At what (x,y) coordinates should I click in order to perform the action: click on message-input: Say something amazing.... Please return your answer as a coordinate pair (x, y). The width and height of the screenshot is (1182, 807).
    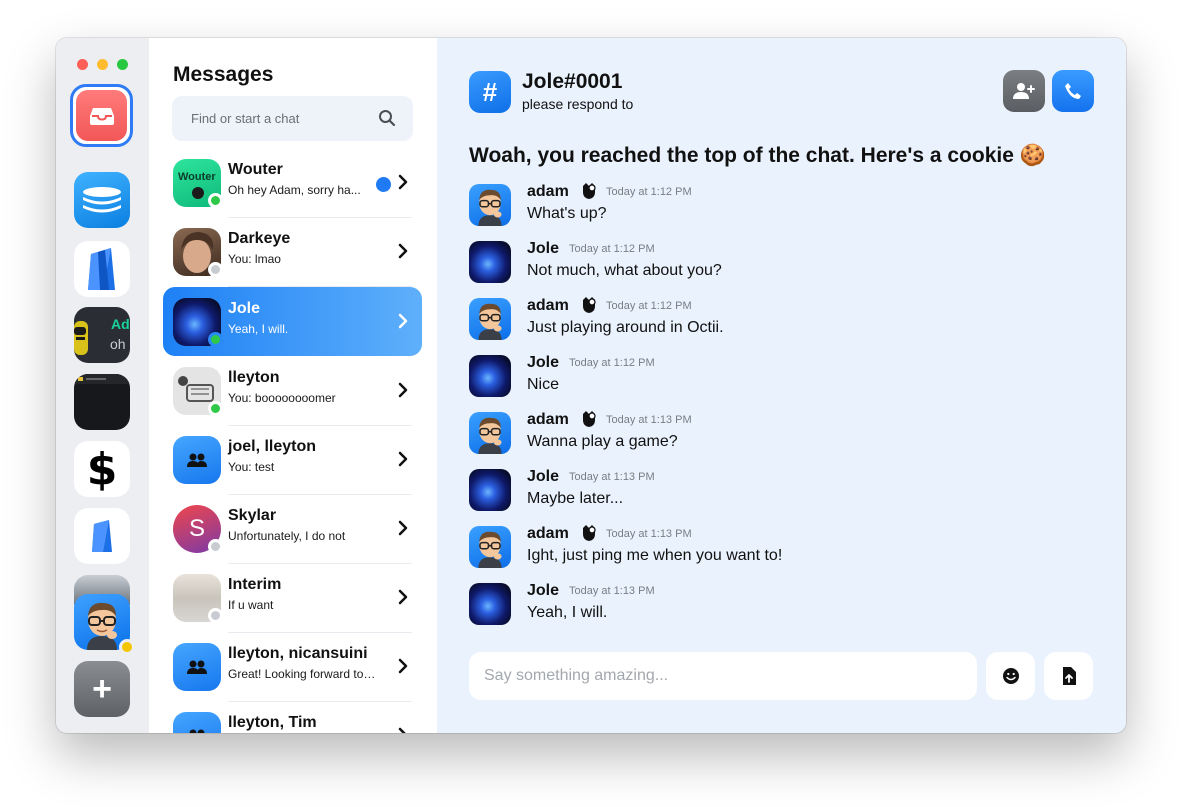
    Looking at the image, I should click on (723, 676).